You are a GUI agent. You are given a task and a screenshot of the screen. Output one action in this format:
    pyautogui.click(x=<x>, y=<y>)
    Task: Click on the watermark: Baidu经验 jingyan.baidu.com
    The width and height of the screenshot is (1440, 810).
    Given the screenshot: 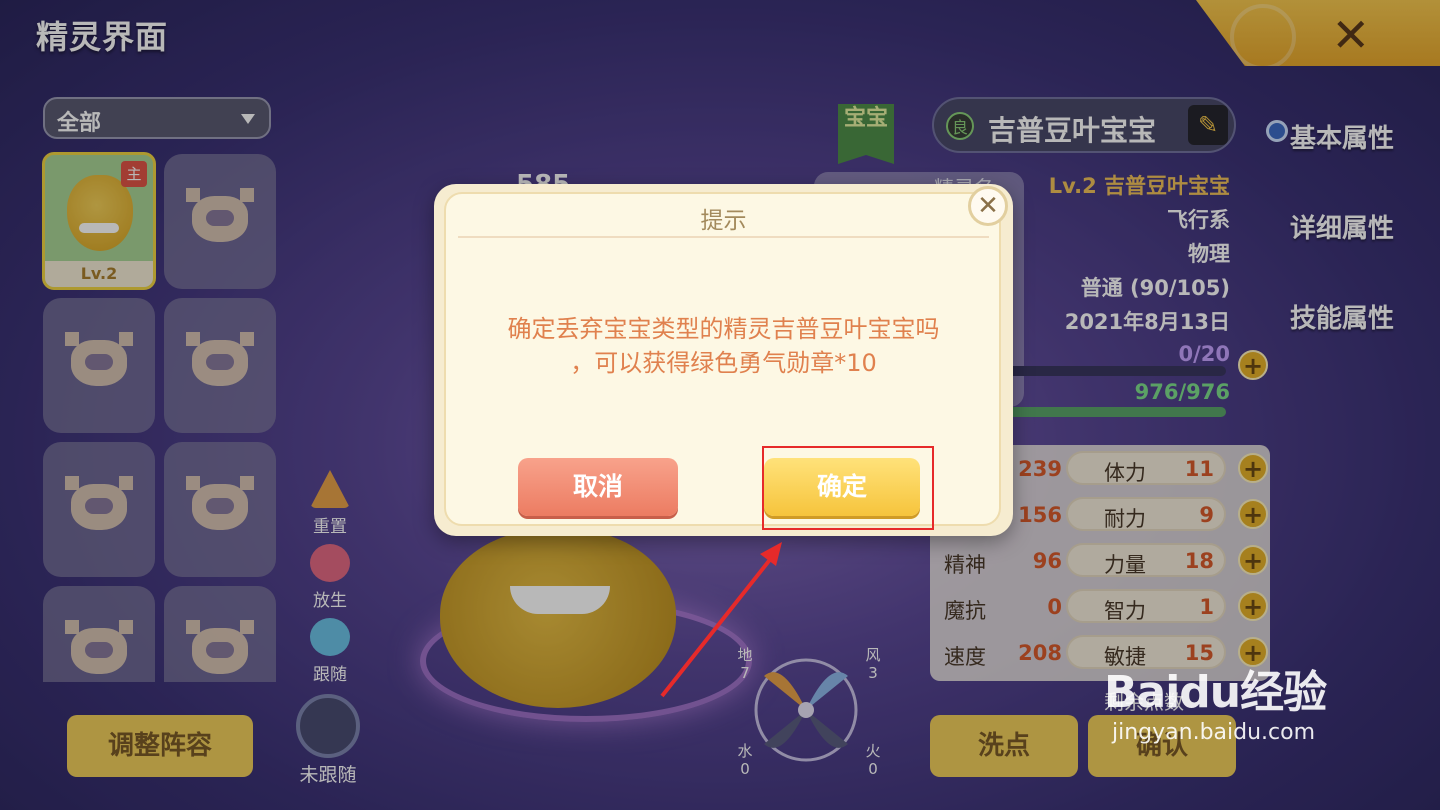 What is the action you would take?
    pyautogui.click(x=1215, y=700)
    